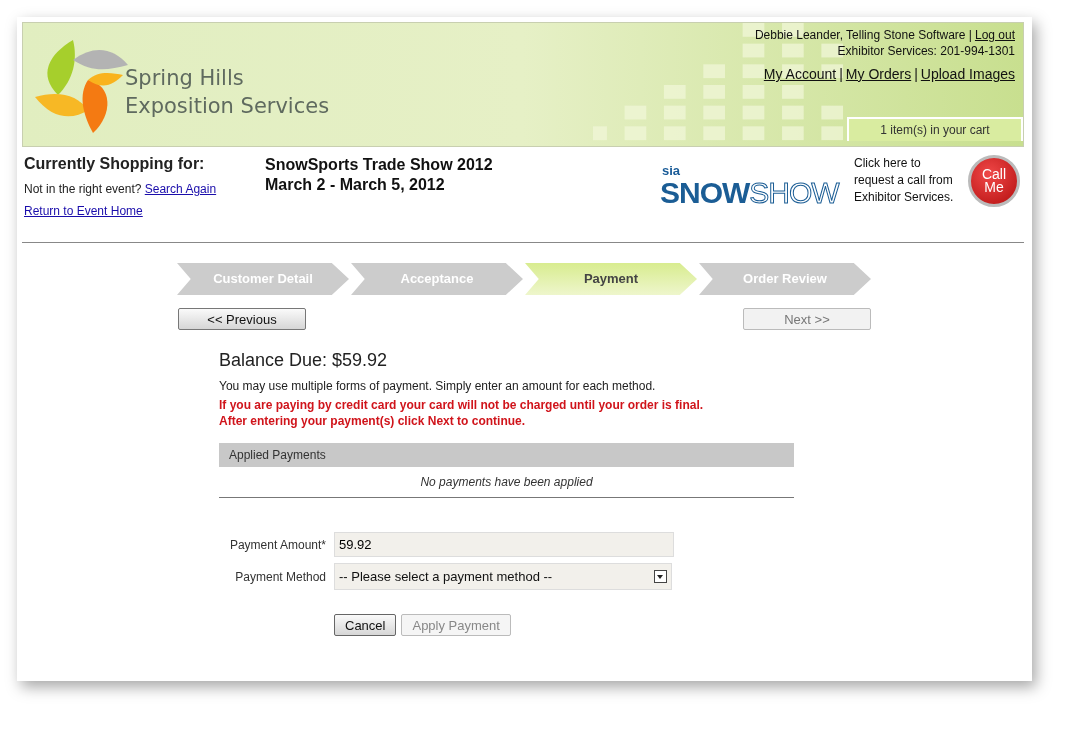  Describe the element at coordinates (365, 625) in the screenshot. I see `cancel-button: Cancel` at that location.